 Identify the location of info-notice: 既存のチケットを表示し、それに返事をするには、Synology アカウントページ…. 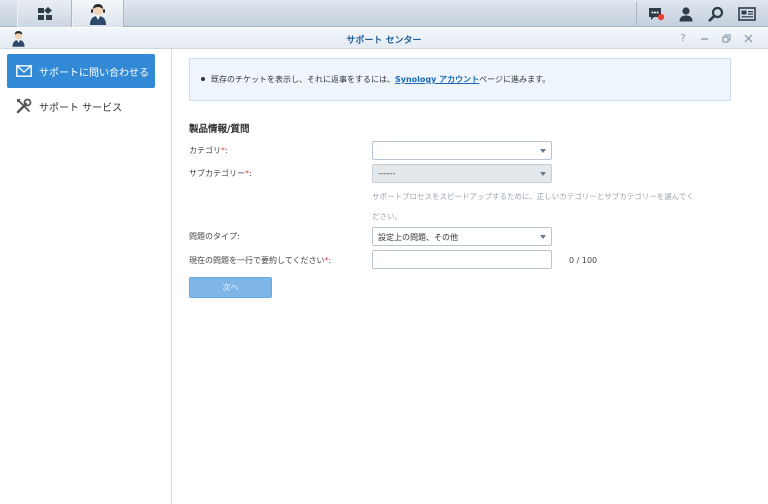
(460, 79).